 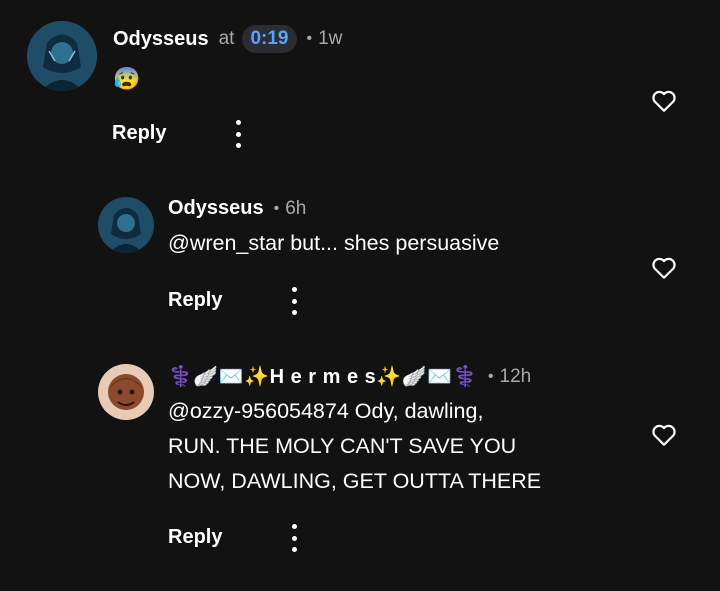 I want to click on avatar-image, so click(x=126, y=392).